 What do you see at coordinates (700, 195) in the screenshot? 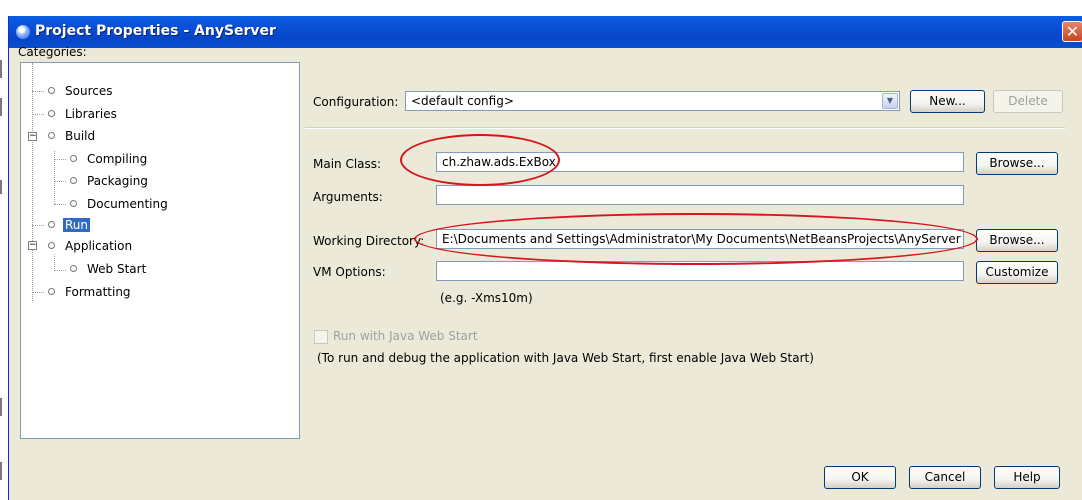
I see `arguments-field` at bounding box center [700, 195].